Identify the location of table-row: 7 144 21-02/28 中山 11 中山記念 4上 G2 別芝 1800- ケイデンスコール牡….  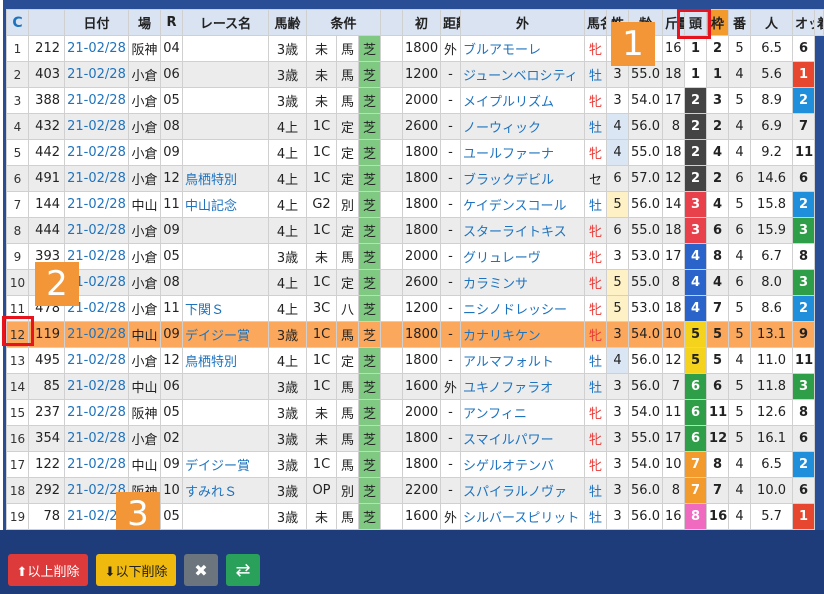
(415, 204).